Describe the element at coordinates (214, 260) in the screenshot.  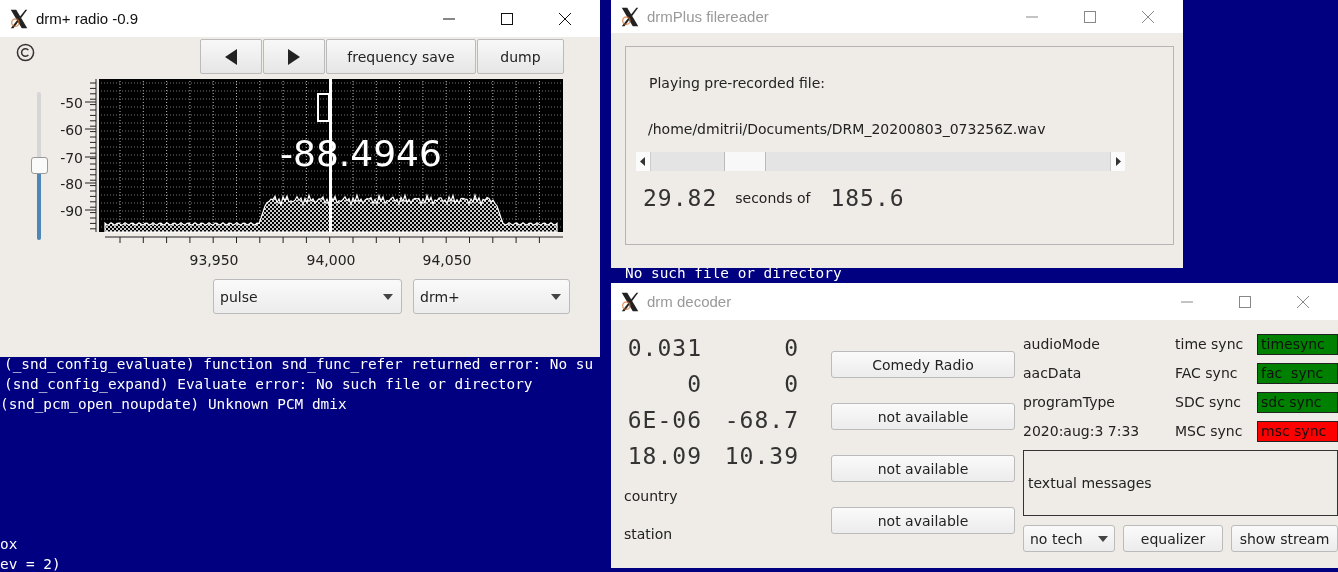
I see `axis-label: 93,950` at that location.